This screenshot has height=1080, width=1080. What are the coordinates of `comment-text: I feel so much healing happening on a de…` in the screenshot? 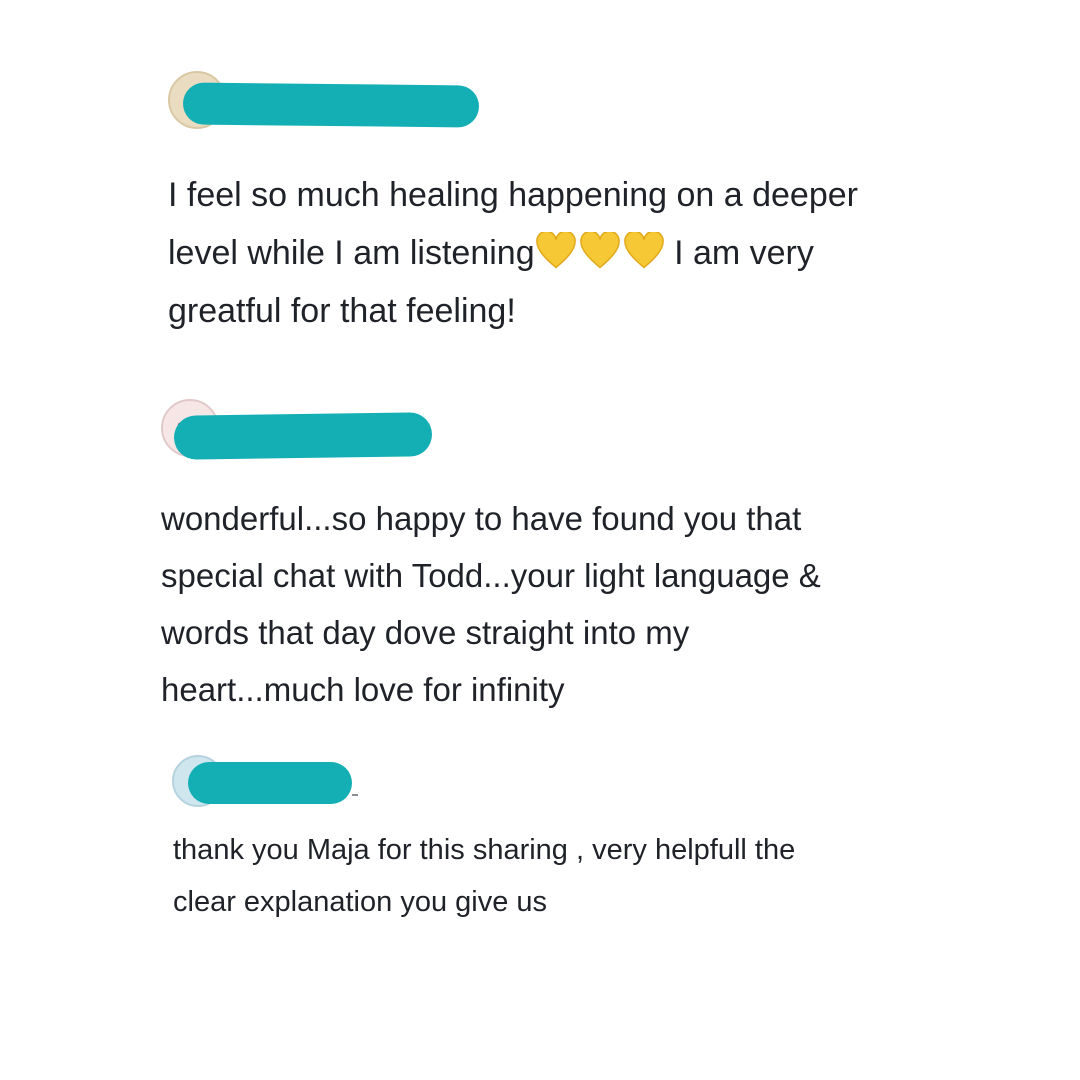 It's located at (548, 253).